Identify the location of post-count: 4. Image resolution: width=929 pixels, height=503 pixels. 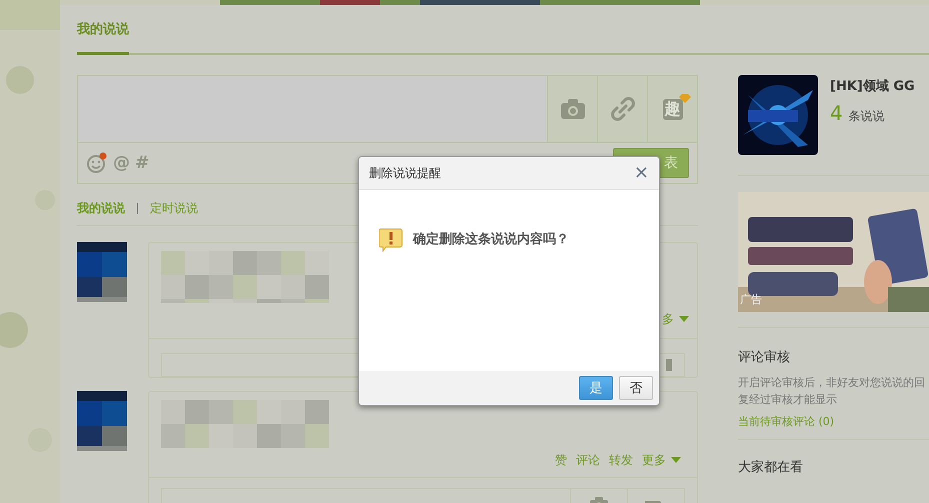
(836, 113).